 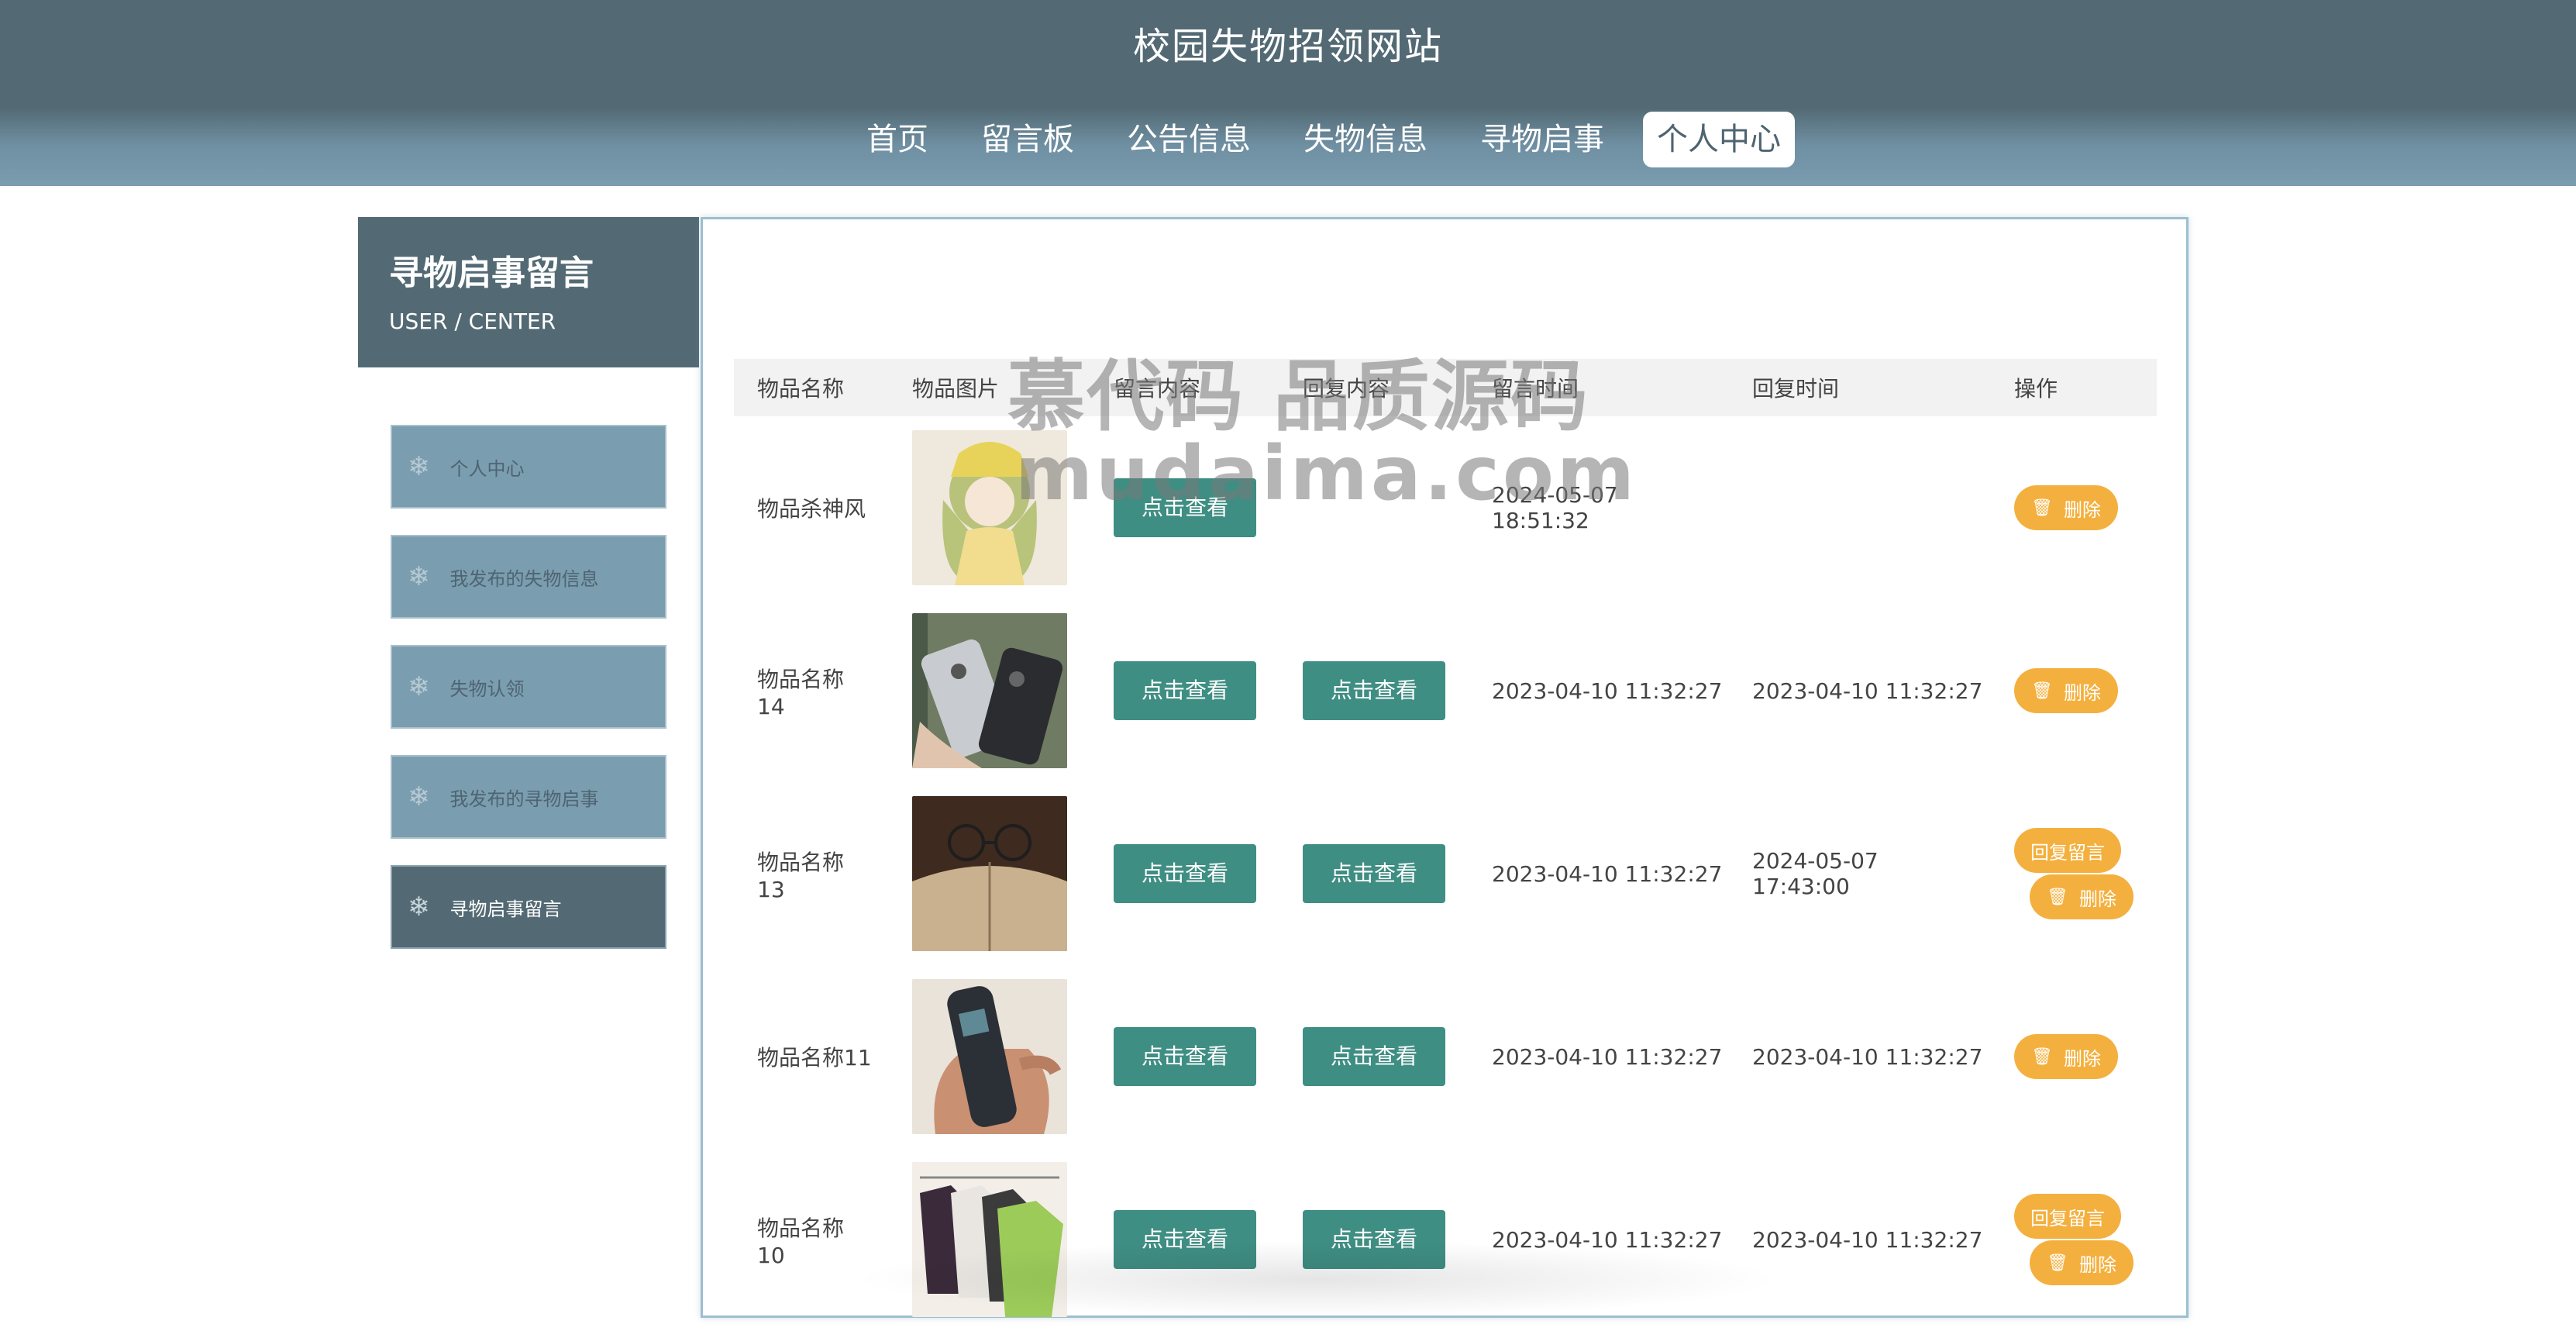 I want to click on item-name: 物品名称13, so click(x=801, y=875).